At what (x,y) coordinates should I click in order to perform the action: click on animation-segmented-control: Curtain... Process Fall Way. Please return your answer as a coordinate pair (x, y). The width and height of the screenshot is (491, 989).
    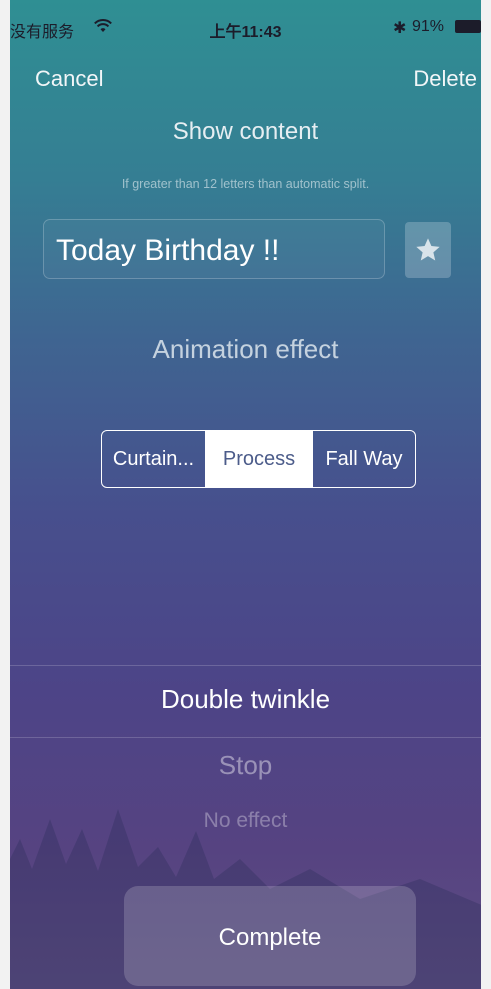
    Looking at the image, I should click on (258, 459).